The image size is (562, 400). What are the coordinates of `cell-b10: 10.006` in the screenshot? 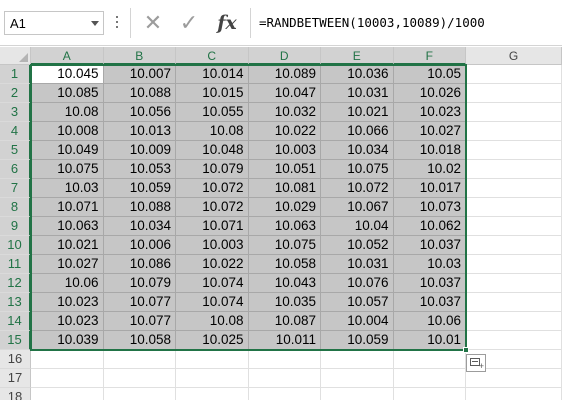 It's located at (139, 245).